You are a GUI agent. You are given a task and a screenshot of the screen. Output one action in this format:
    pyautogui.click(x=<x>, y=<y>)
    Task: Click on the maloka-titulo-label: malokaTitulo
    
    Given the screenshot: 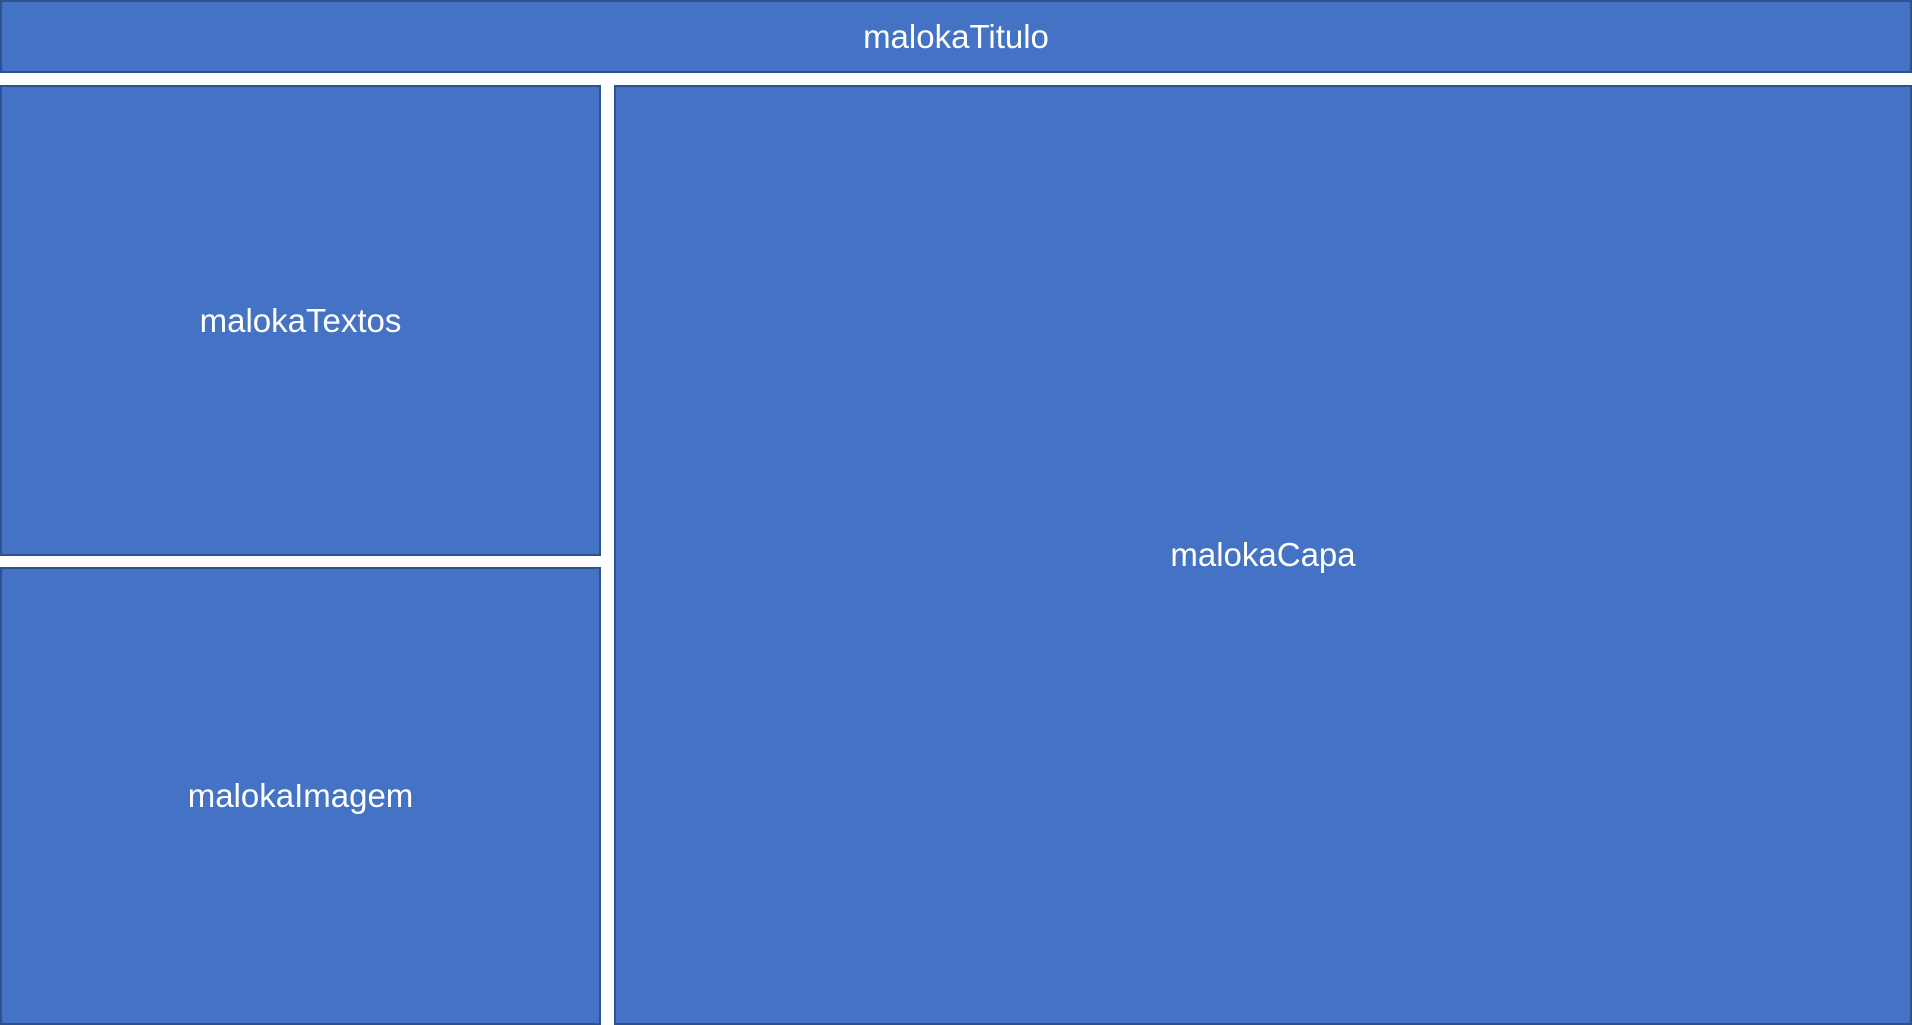 What is the action you would take?
    pyautogui.click(x=956, y=36)
    